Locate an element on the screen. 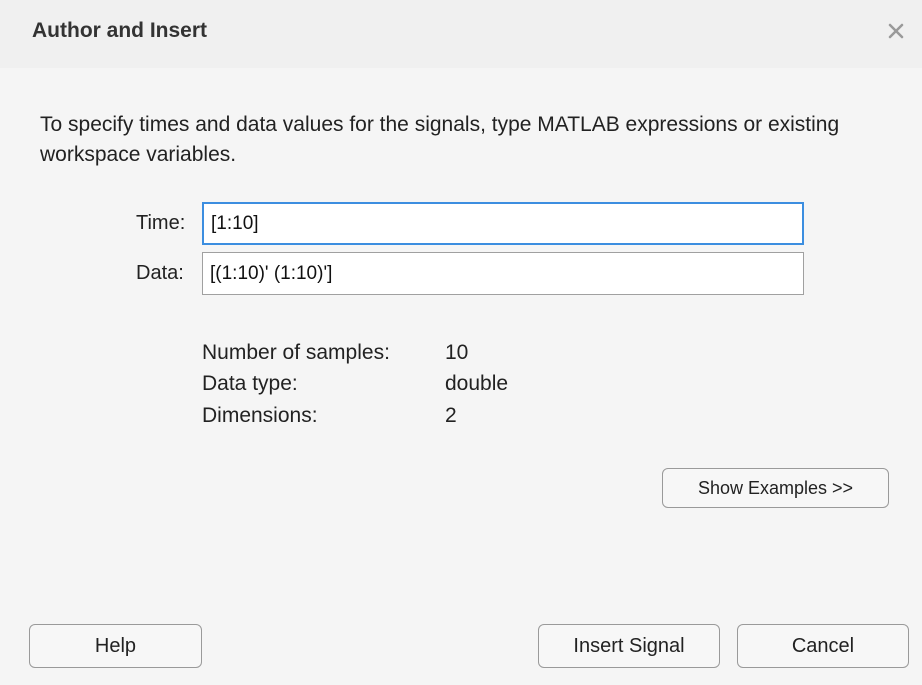 The height and width of the screenshot is (685, 922). samples-value: 10 is located at coordinates (457, 352).